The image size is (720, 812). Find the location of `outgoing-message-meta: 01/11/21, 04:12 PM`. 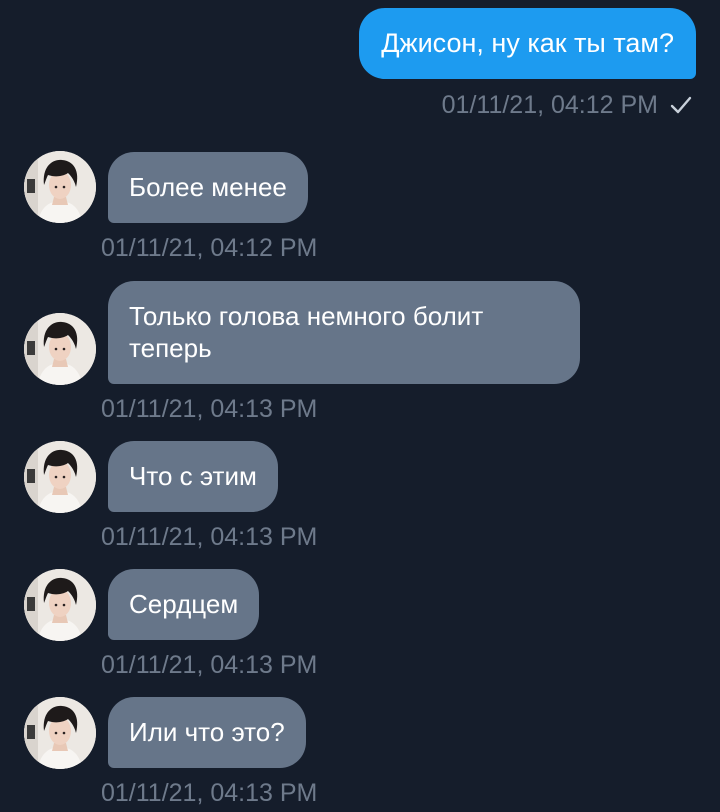

outgoing-message-meta: 01/11/21, 04:12 PM is located at coordinates (567, 105).